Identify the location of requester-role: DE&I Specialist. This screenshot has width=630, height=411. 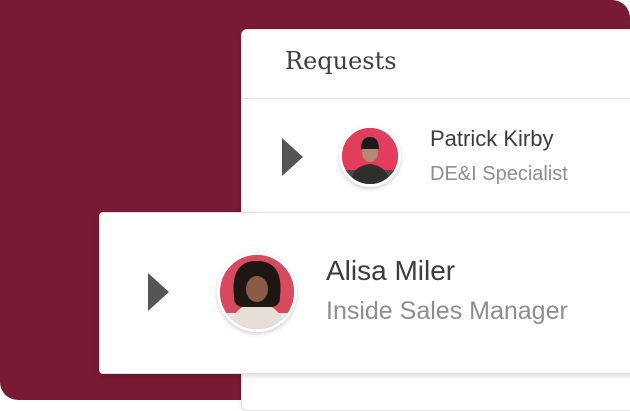
(499, 174).